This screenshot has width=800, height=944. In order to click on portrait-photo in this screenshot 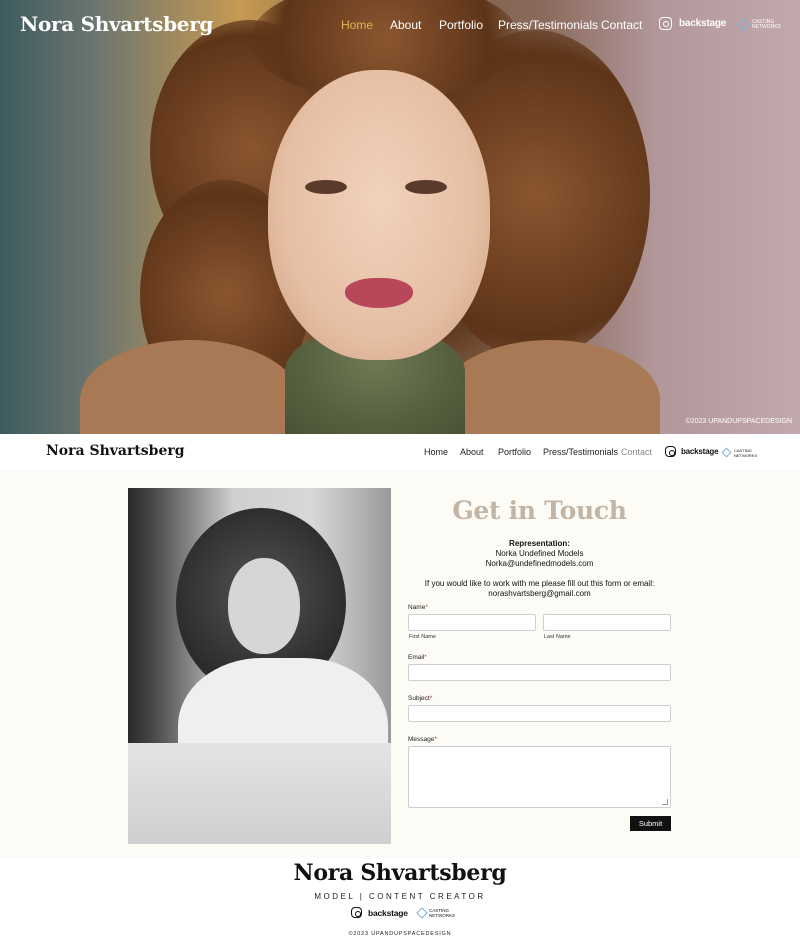, I will do `click(259, 666)`.